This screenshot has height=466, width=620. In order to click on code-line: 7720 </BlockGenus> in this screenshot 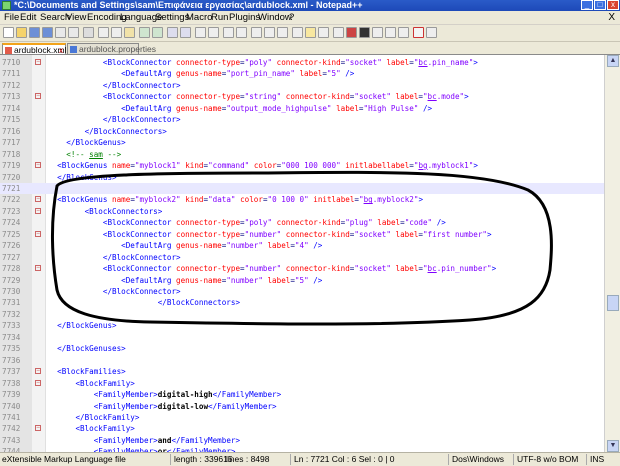, I will do `click(302, 177)`.